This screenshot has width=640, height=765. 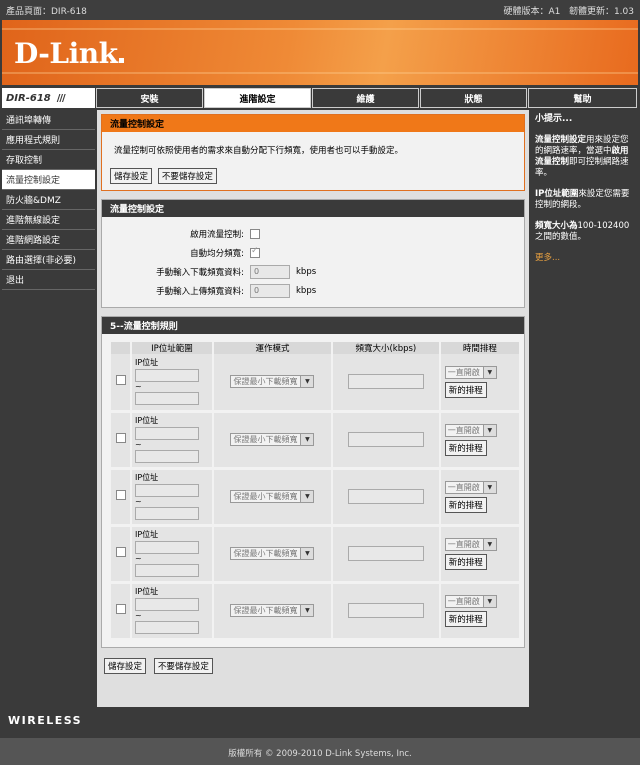 I want to click on tip-2: IP位址範圍來設定您需要控制的網段。, so click(x=582, y=199).